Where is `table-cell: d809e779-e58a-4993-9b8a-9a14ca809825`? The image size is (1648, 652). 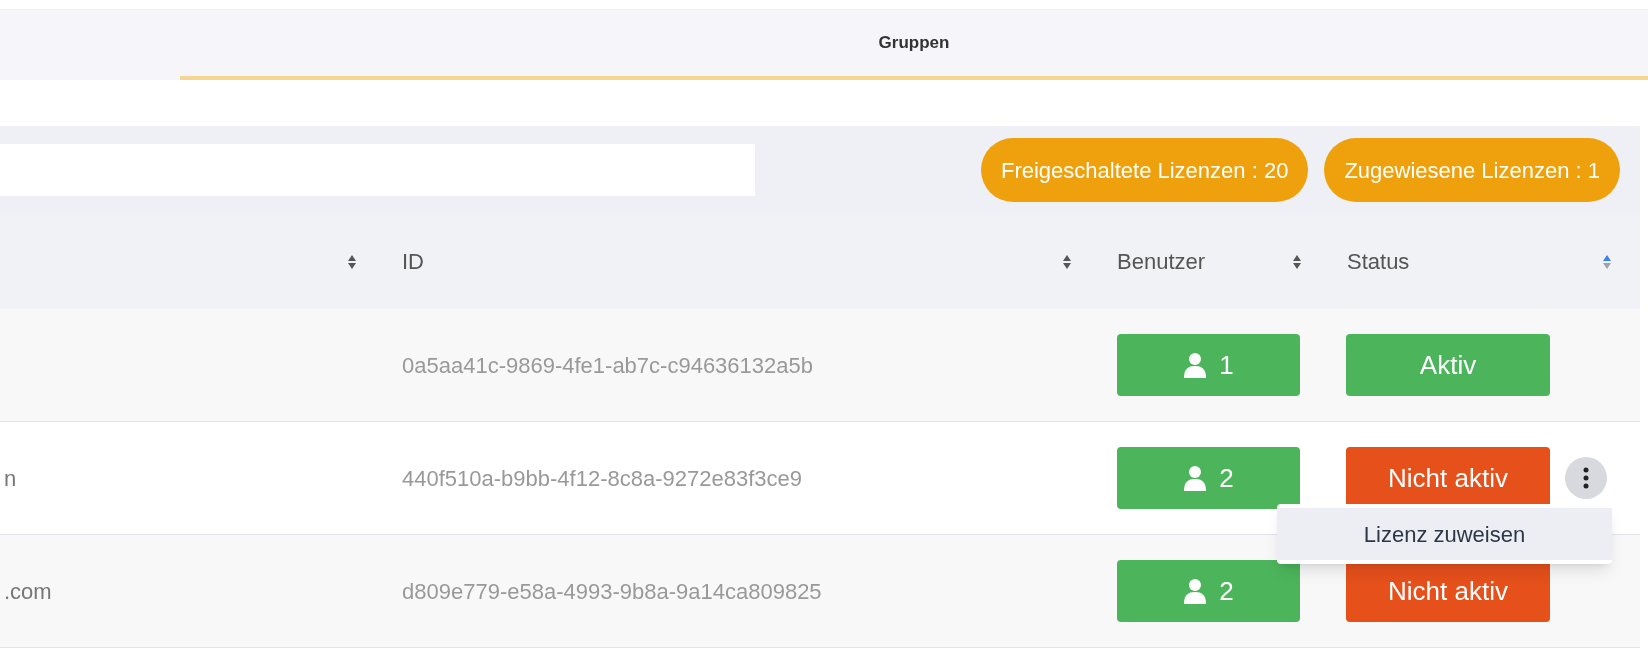 table-cell: d809e779-e58a-4993-9b8a-9a14ca809825 is located at coordinates (612, 591).